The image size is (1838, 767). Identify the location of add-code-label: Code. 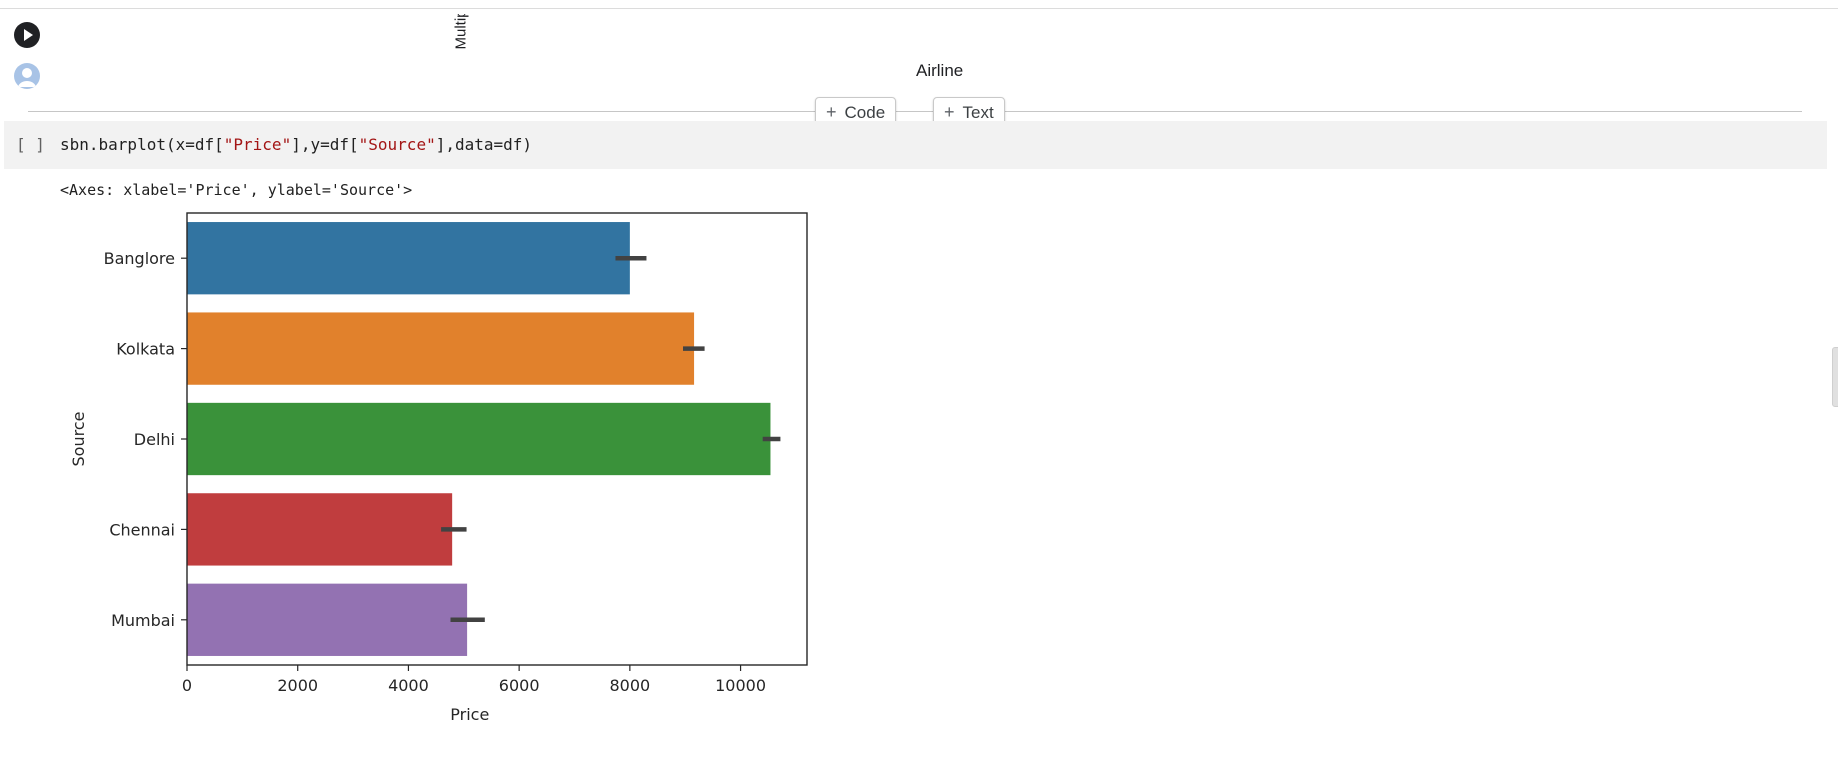
(865, 112).